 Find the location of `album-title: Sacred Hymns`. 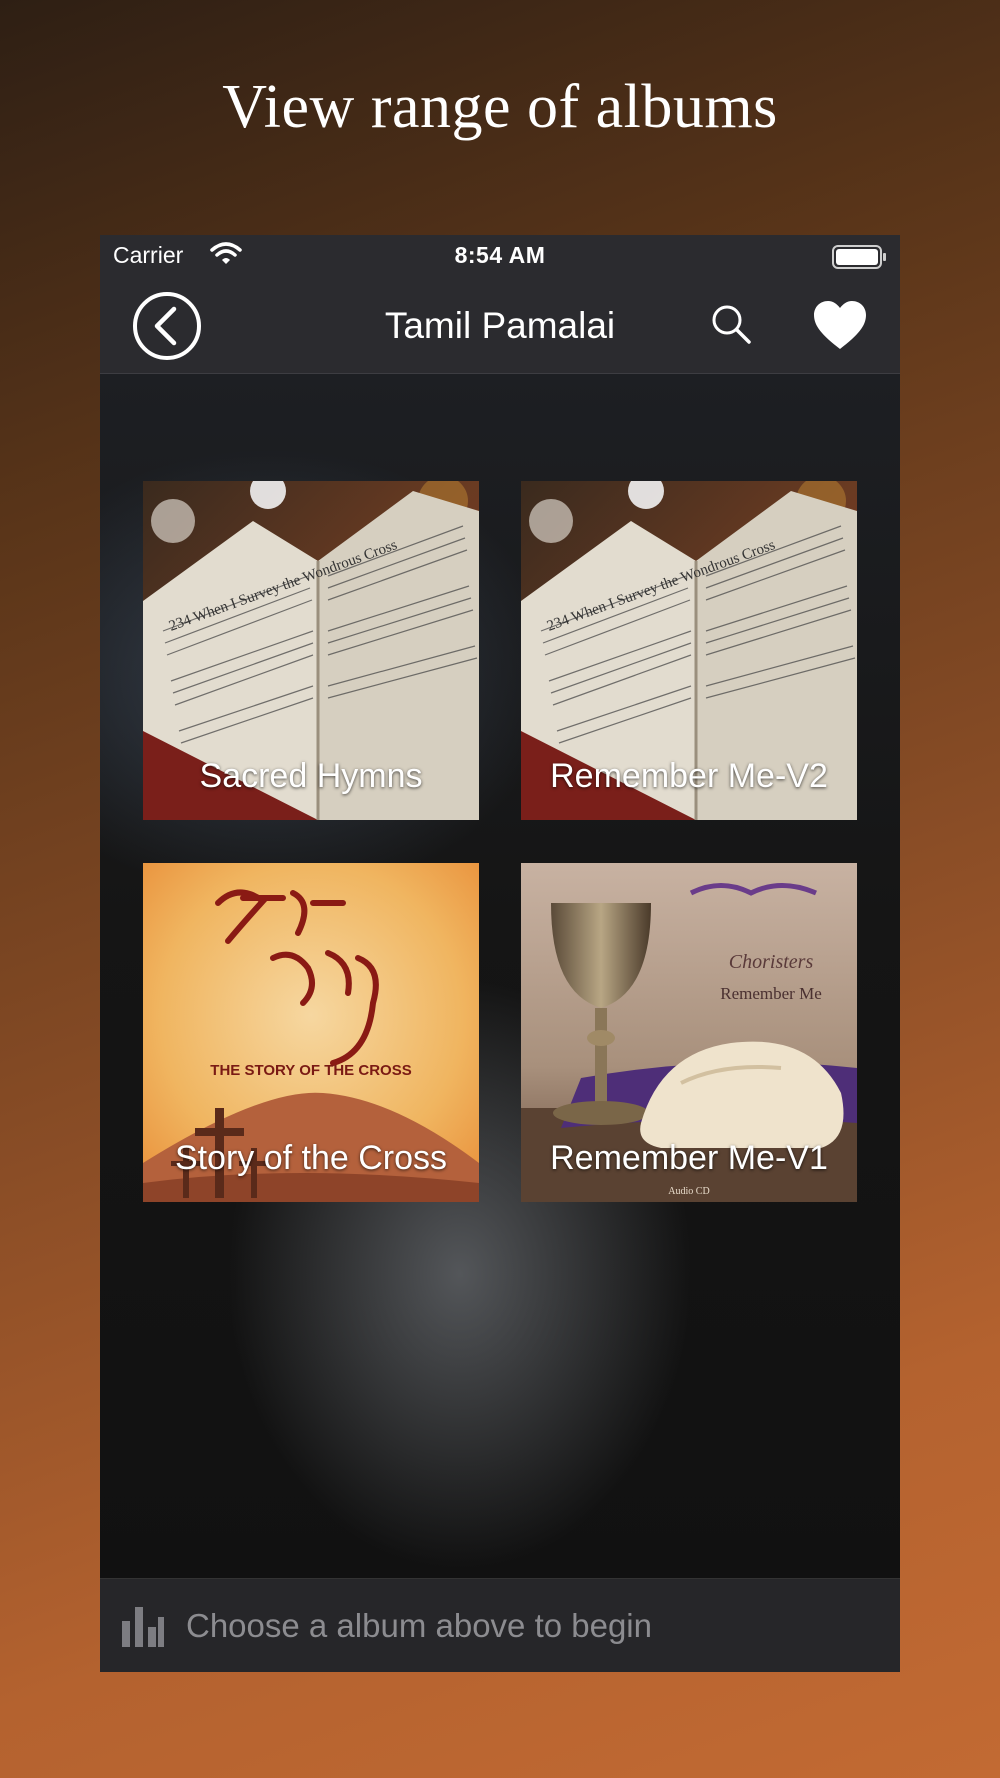

album-title: Sacred Hymns is located at coordinates (311, 776).